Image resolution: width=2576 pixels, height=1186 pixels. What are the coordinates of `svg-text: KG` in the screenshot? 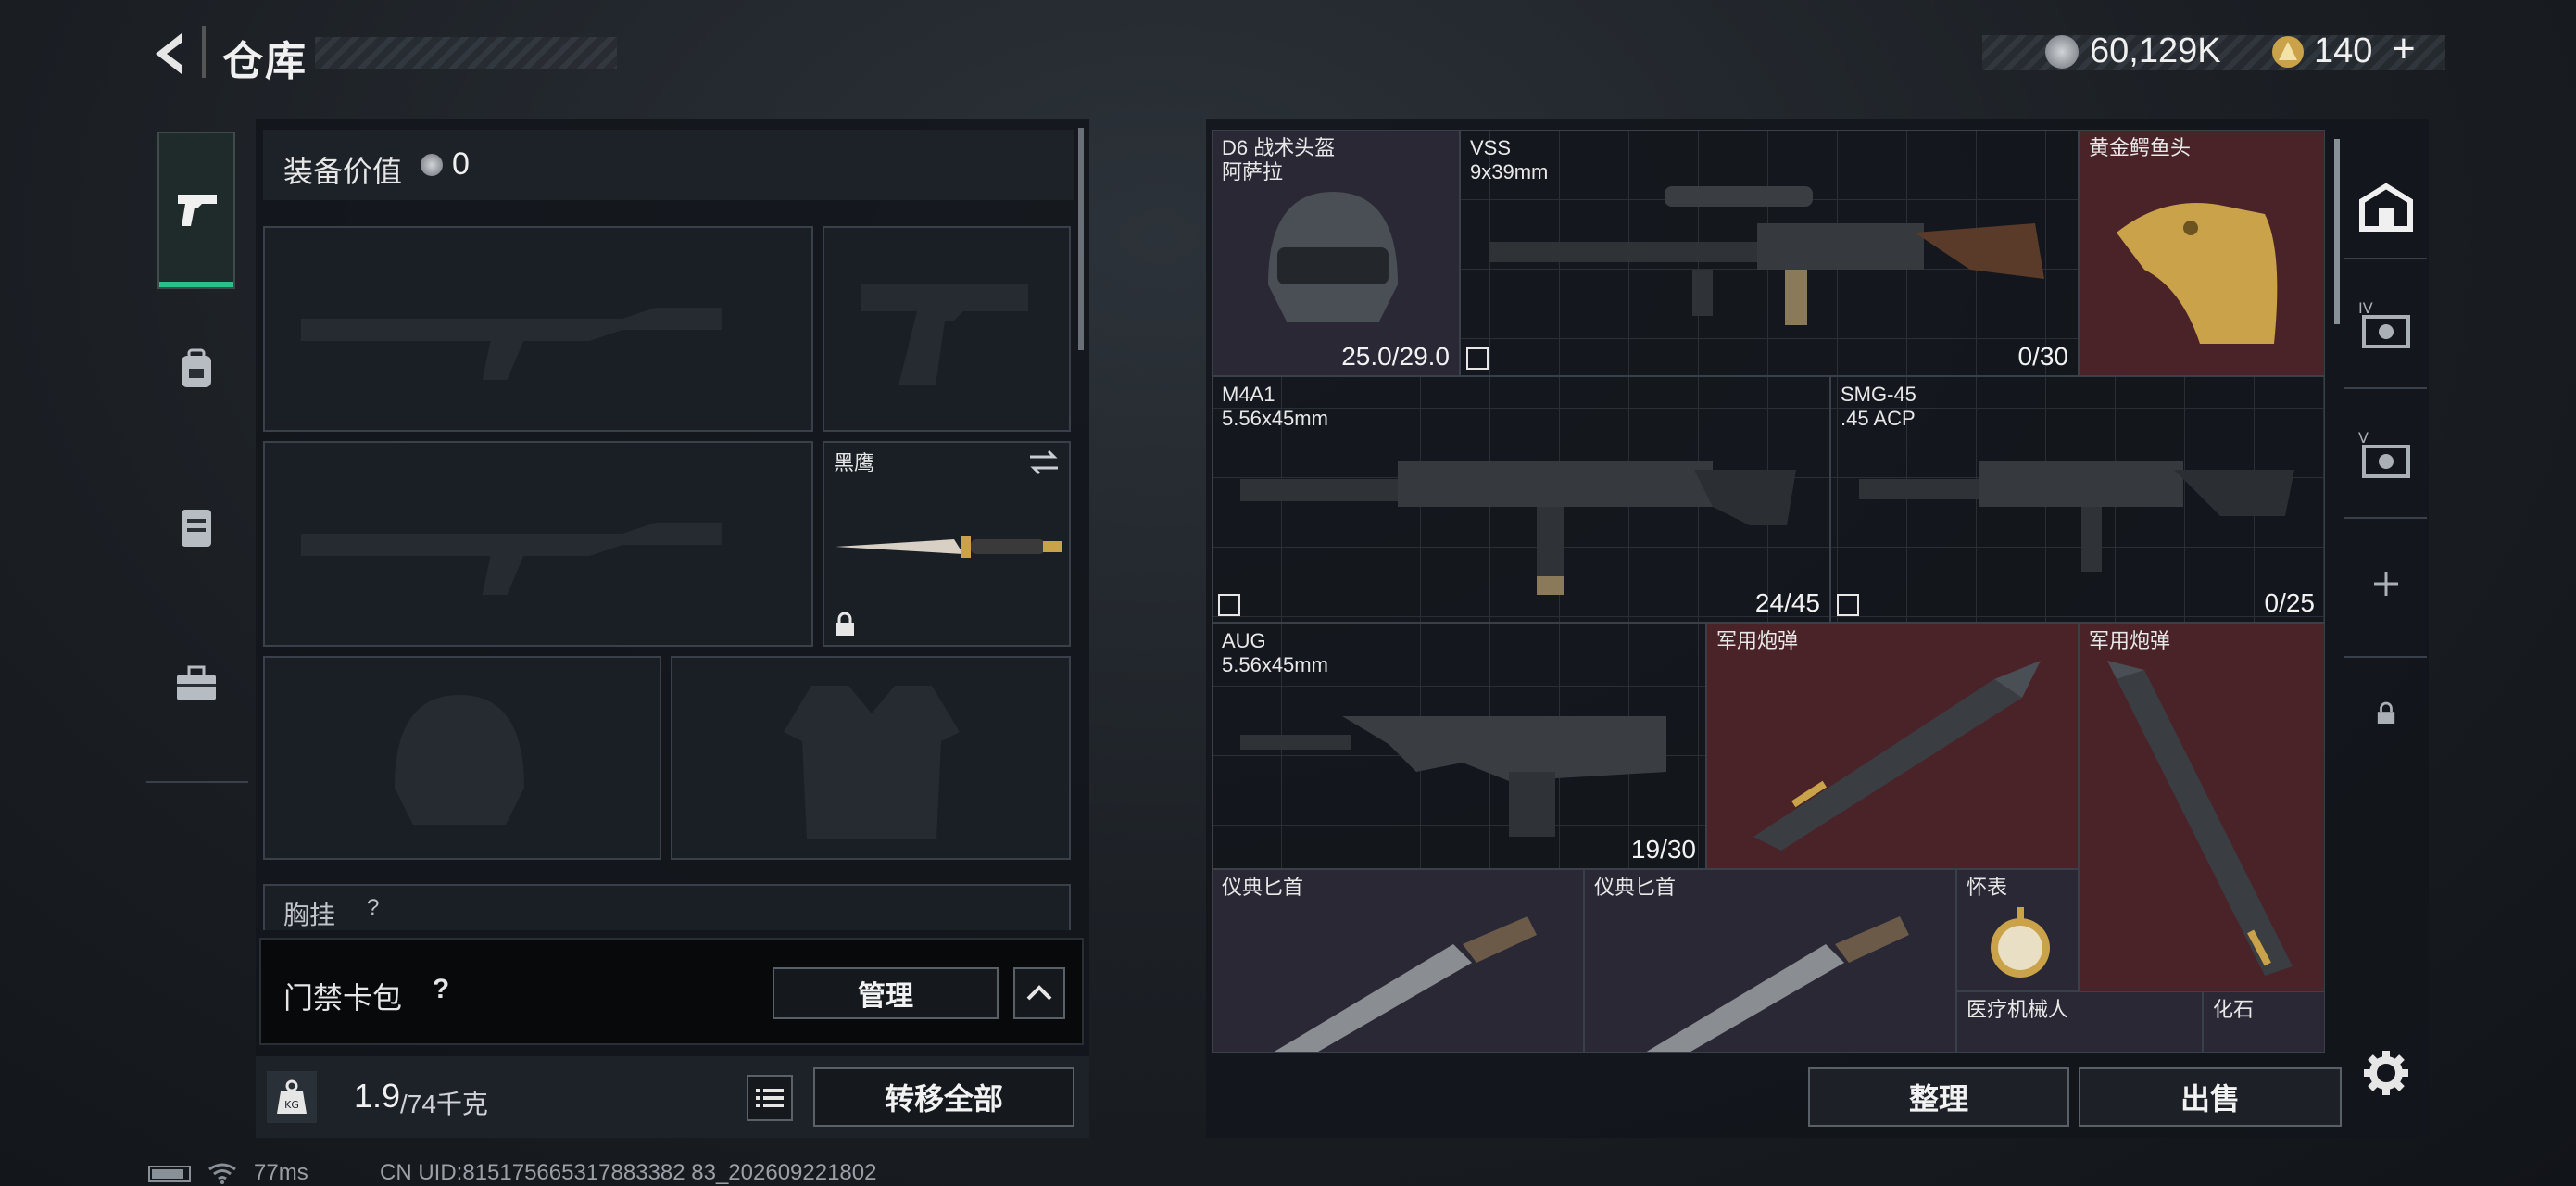 It's located at (291, 1105).